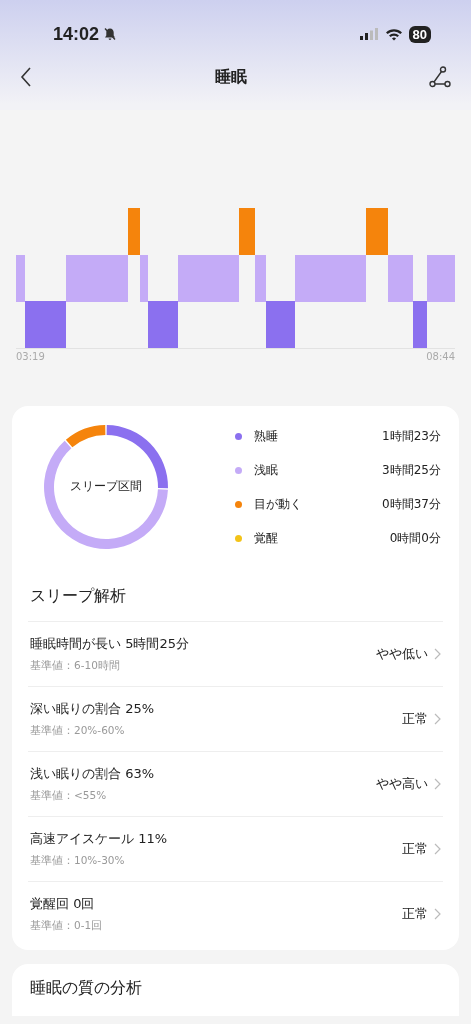 Image resolution: width=471 pixels, height=1024 pixels. Describe the element at coordinates (235, 653) in the screenshot. I see `analysis-row: 睡眠時間が長い 5時間25分 基準値：6-10時間 やや低い` at that location.